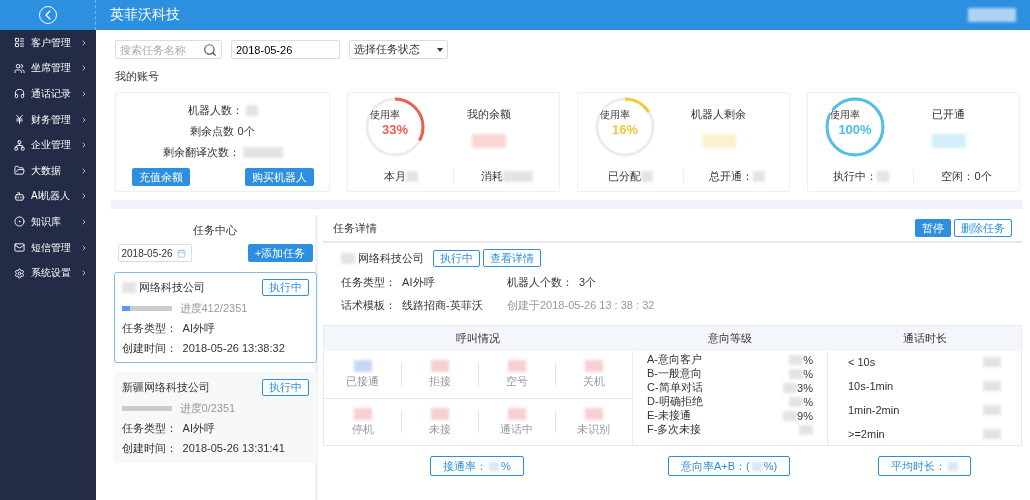  I want to click on panel-title: 任务详情, so click(355, 228).